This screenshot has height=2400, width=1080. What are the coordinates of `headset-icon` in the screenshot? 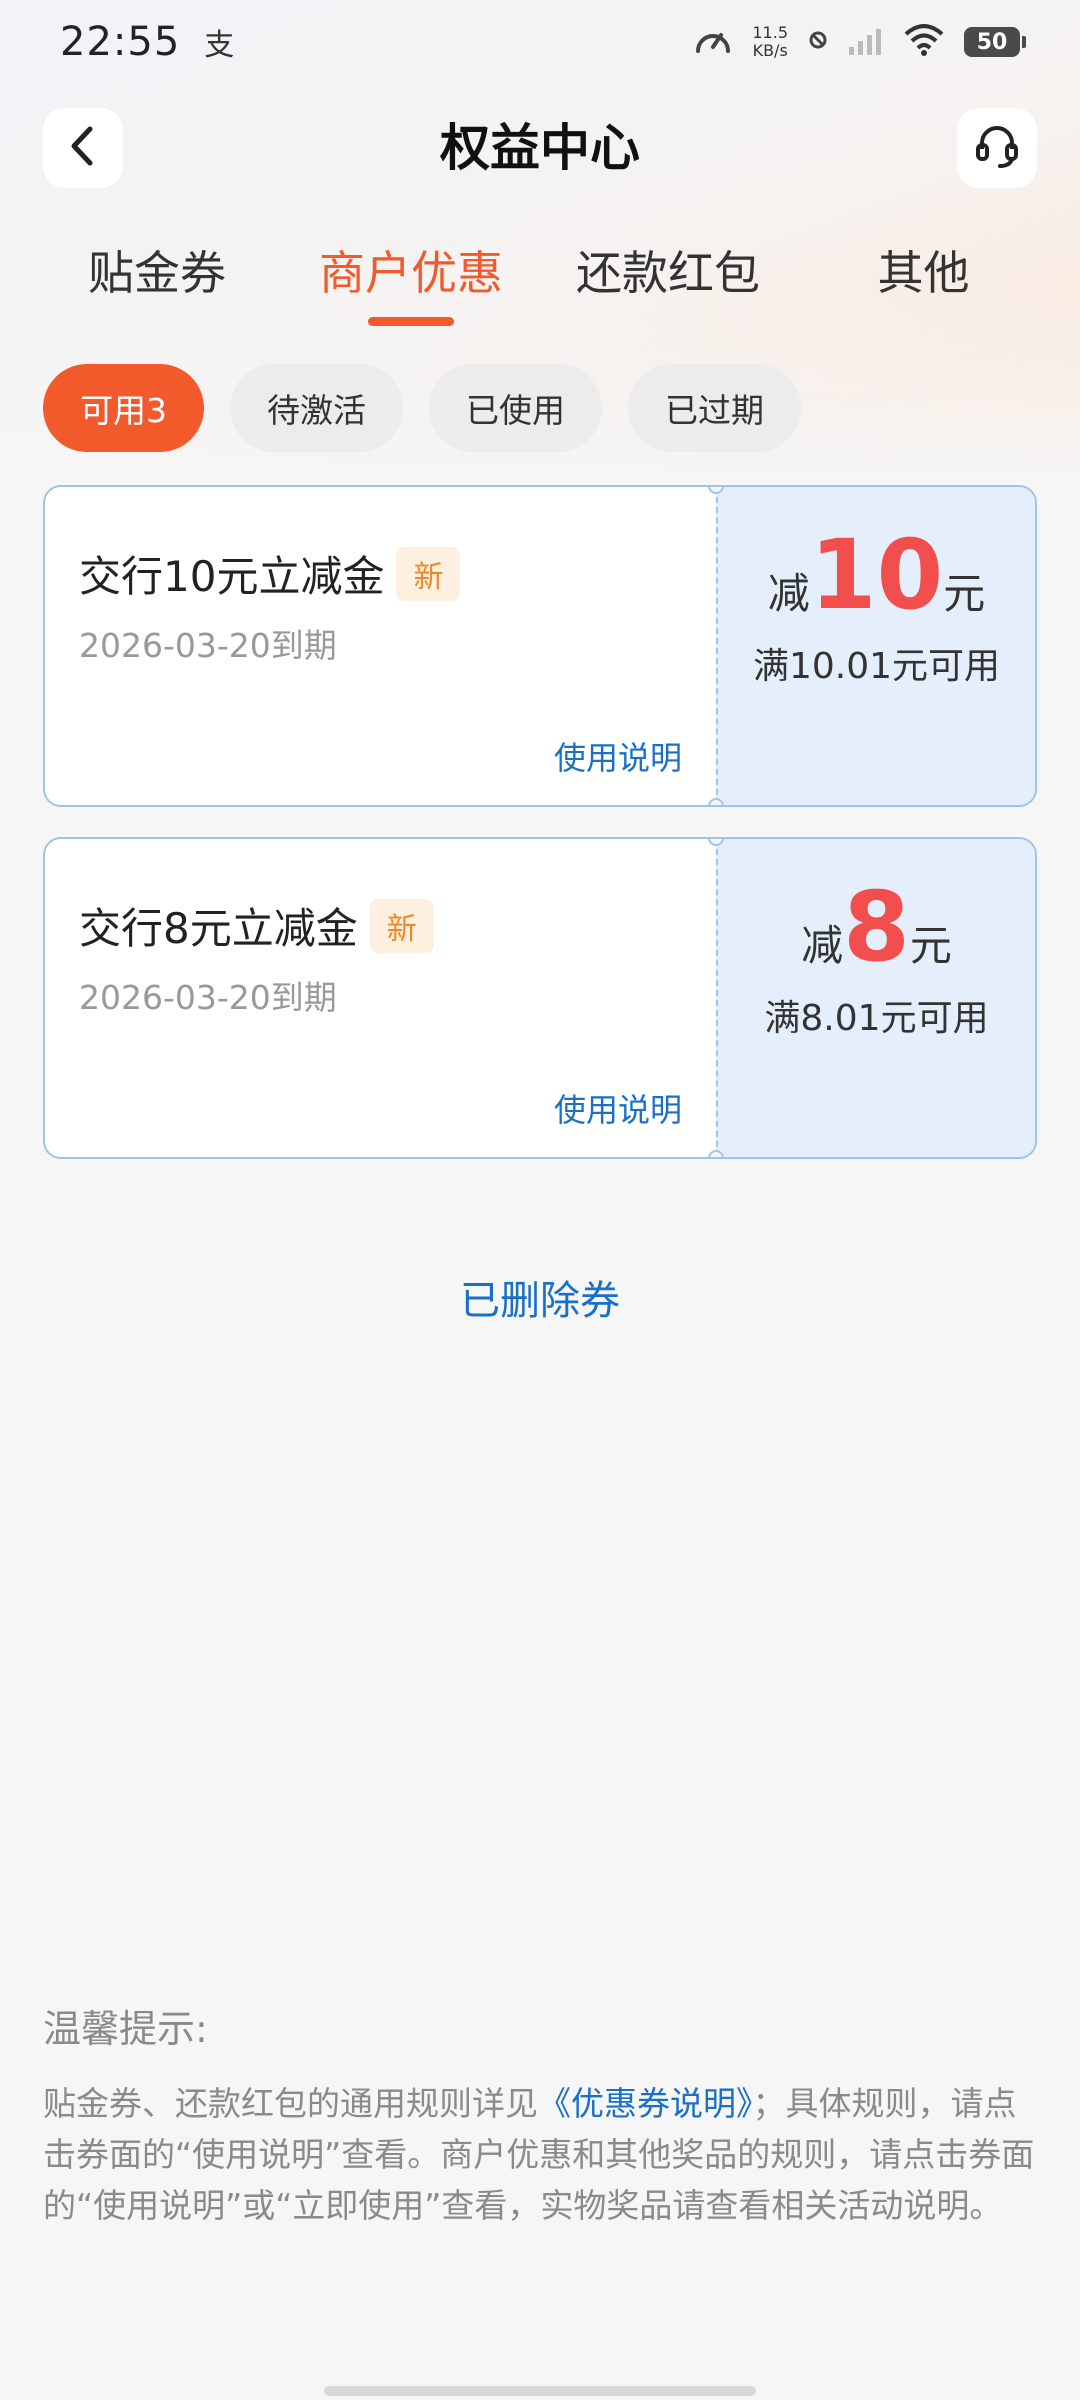 It's located at (997, 148).